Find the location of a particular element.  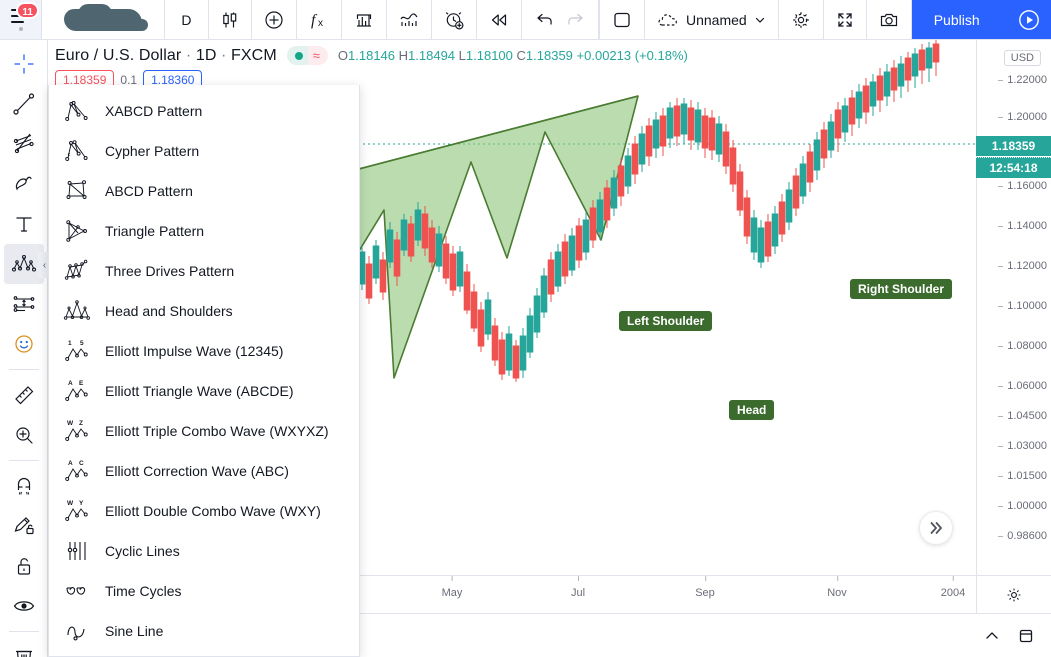

menu-item-cyclic-lines: Cyclic Lines is located at coordinates (204, 551).